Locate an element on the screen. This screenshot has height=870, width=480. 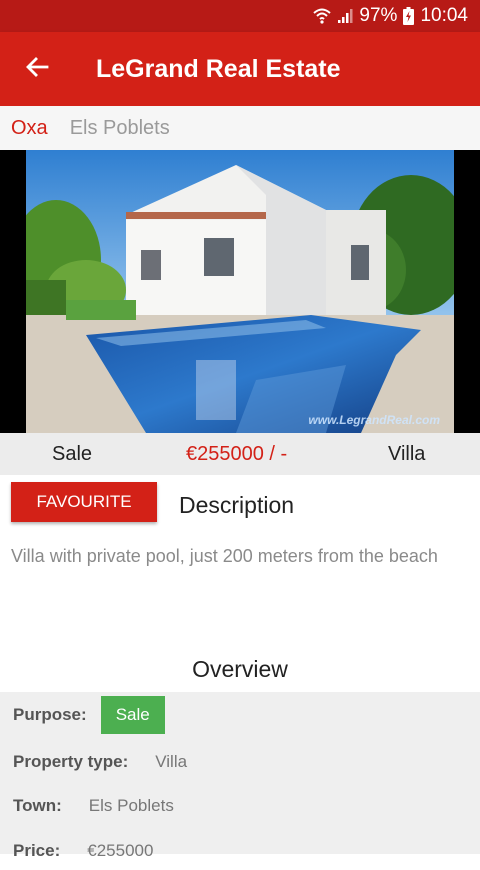
battery-percent: 97% is located at coordinates (378, 15).